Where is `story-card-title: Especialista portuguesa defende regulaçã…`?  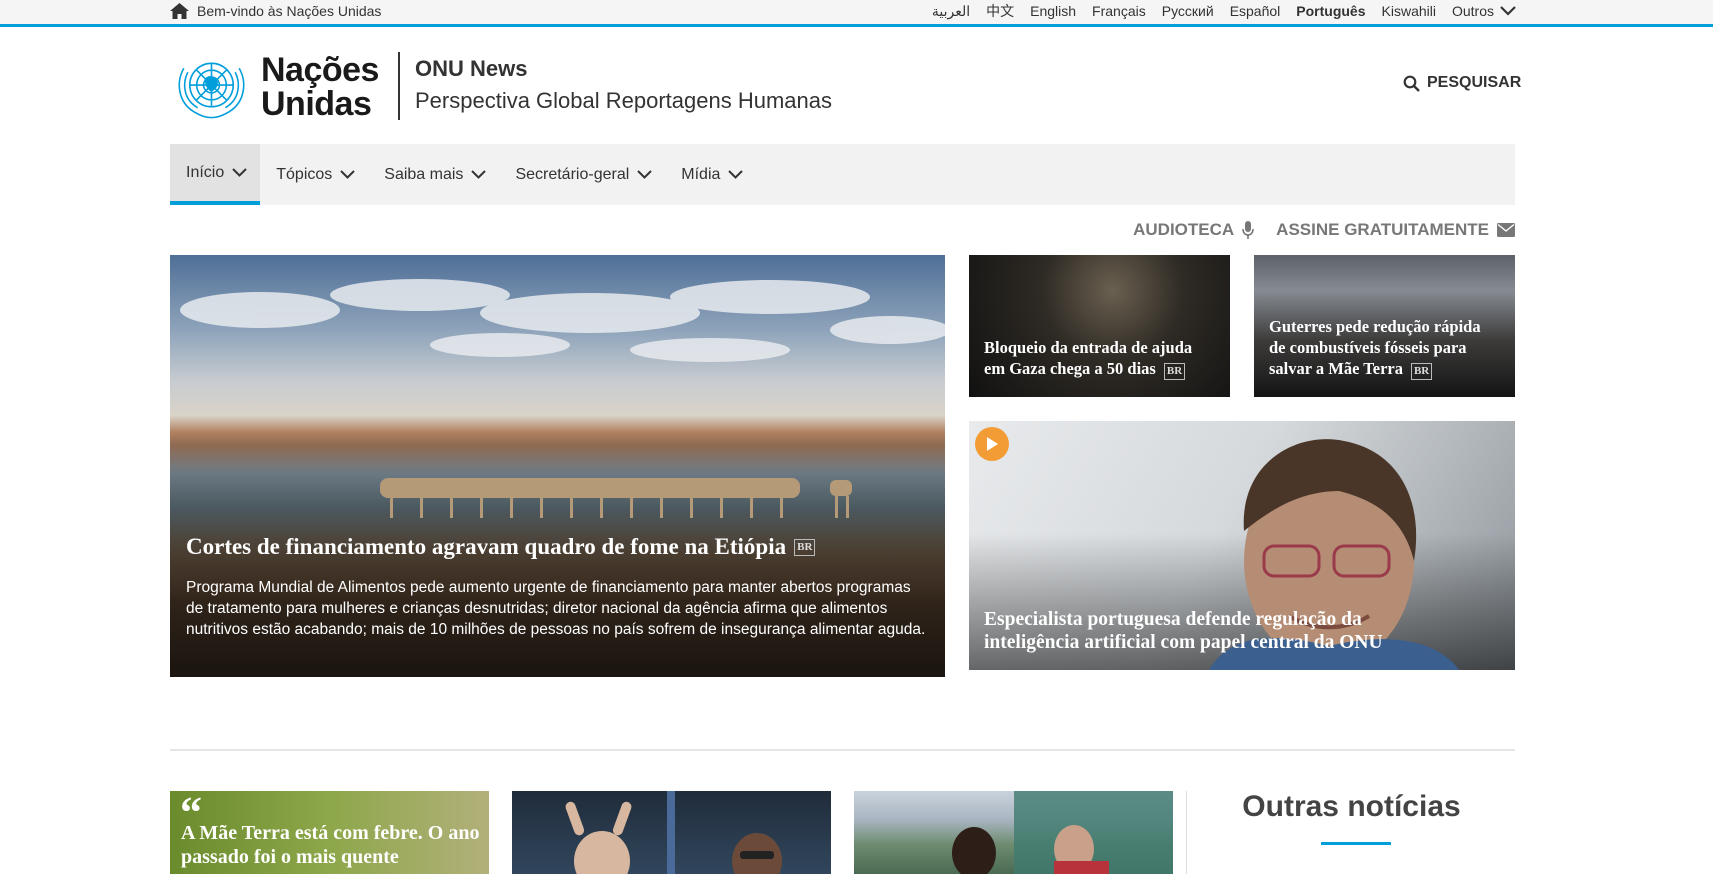 story-card-title: Especialista portuguesa defende regulaçã… is located at coordinates (1183, 631).